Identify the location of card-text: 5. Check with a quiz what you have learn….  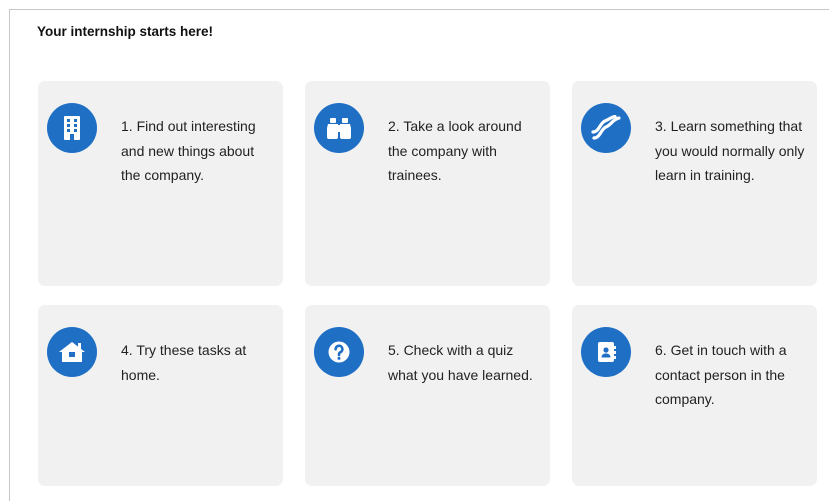
(460, 362).